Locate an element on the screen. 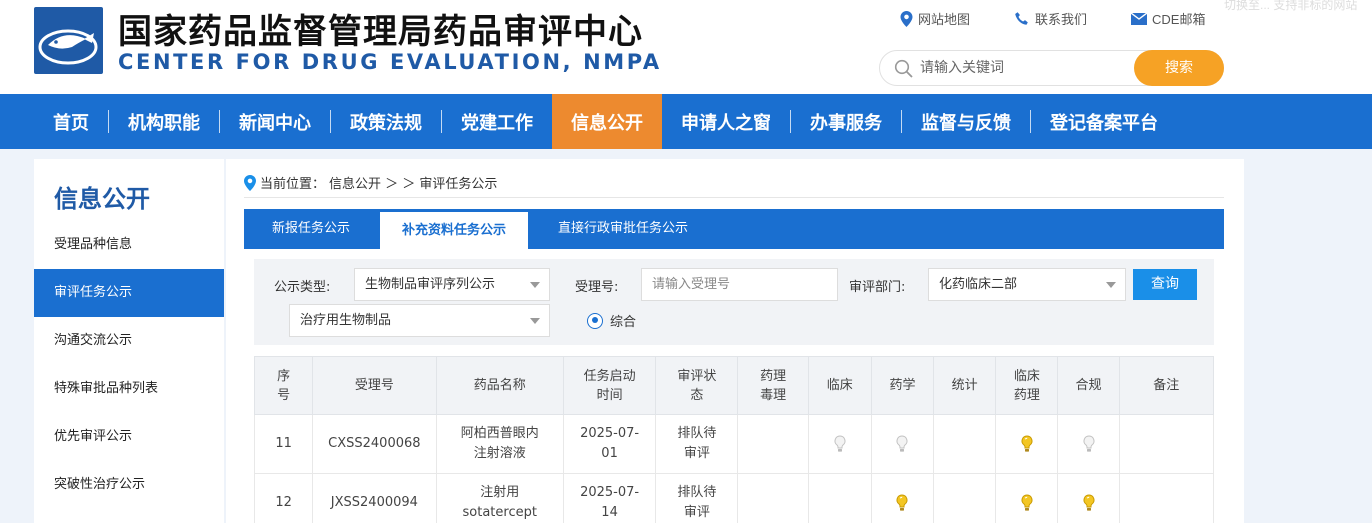  nav-item-7: 办事服务 is located at coordinates (846, 121).